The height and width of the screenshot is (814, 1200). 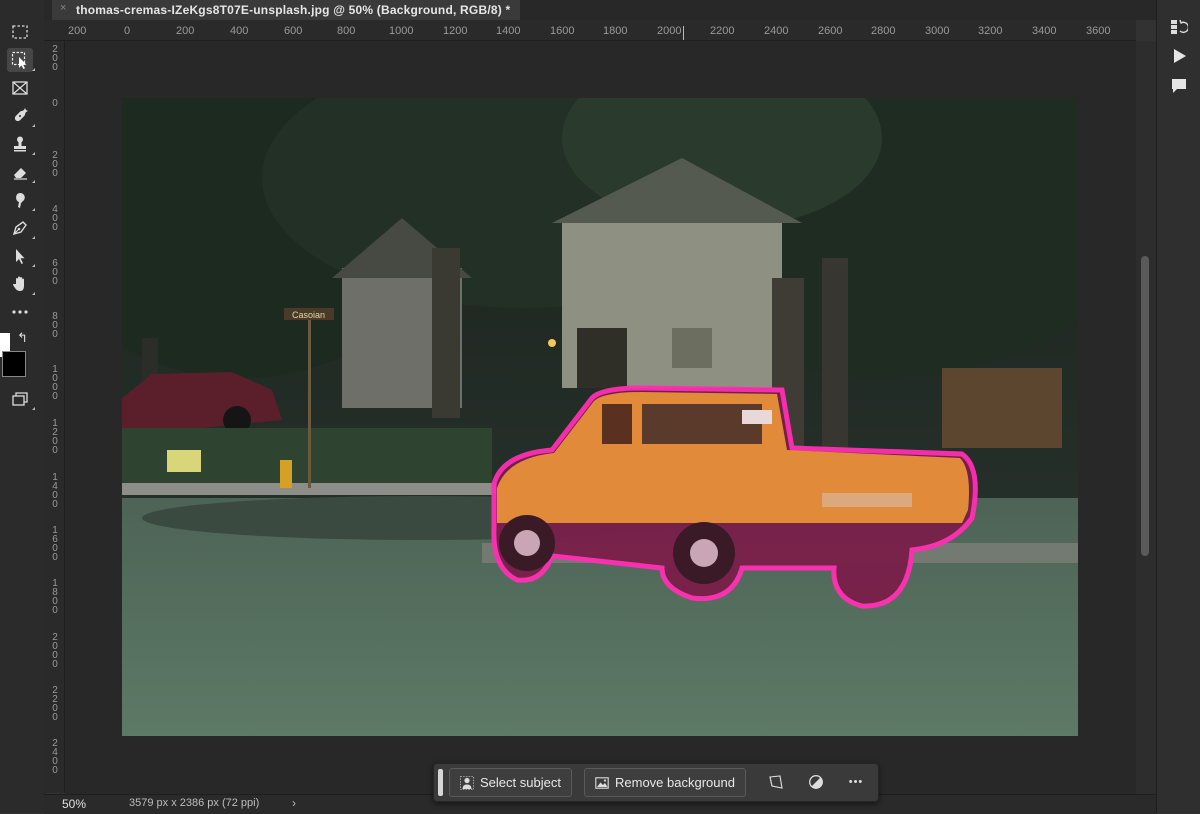 I want to click on pen-icon, so click(x=19, y=228).